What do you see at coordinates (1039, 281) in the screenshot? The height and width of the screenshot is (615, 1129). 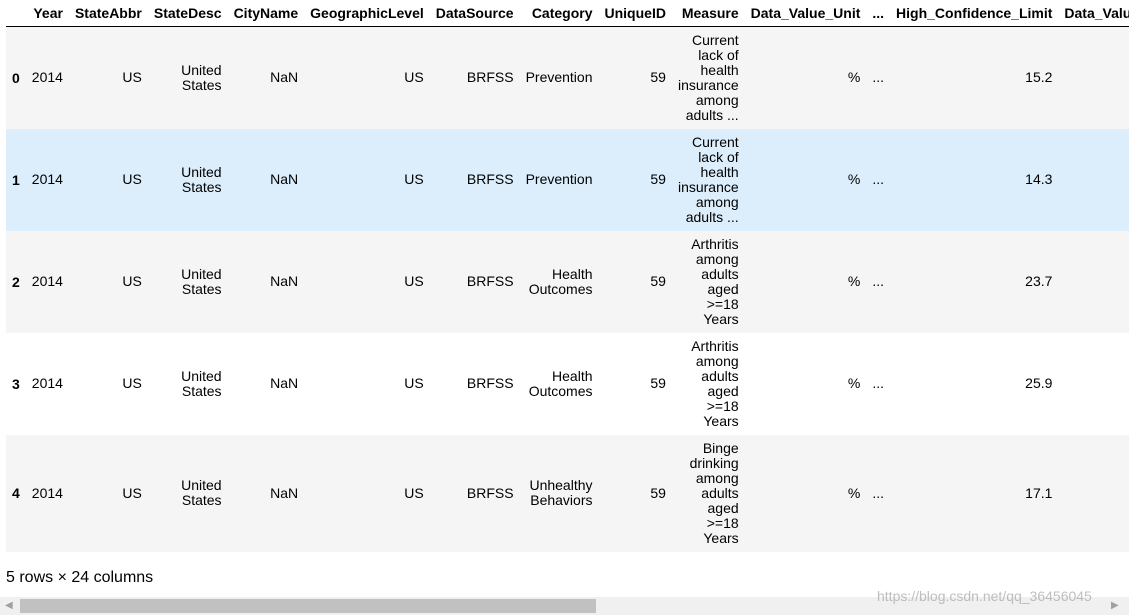 I see `cell-high-confidence-limit: 23.7` at bounding box center [1039, 281].